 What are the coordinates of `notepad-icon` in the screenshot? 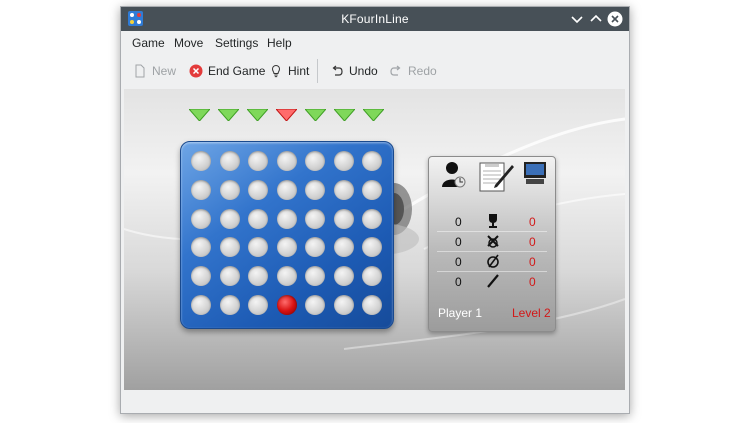 It's located at (496, 177).